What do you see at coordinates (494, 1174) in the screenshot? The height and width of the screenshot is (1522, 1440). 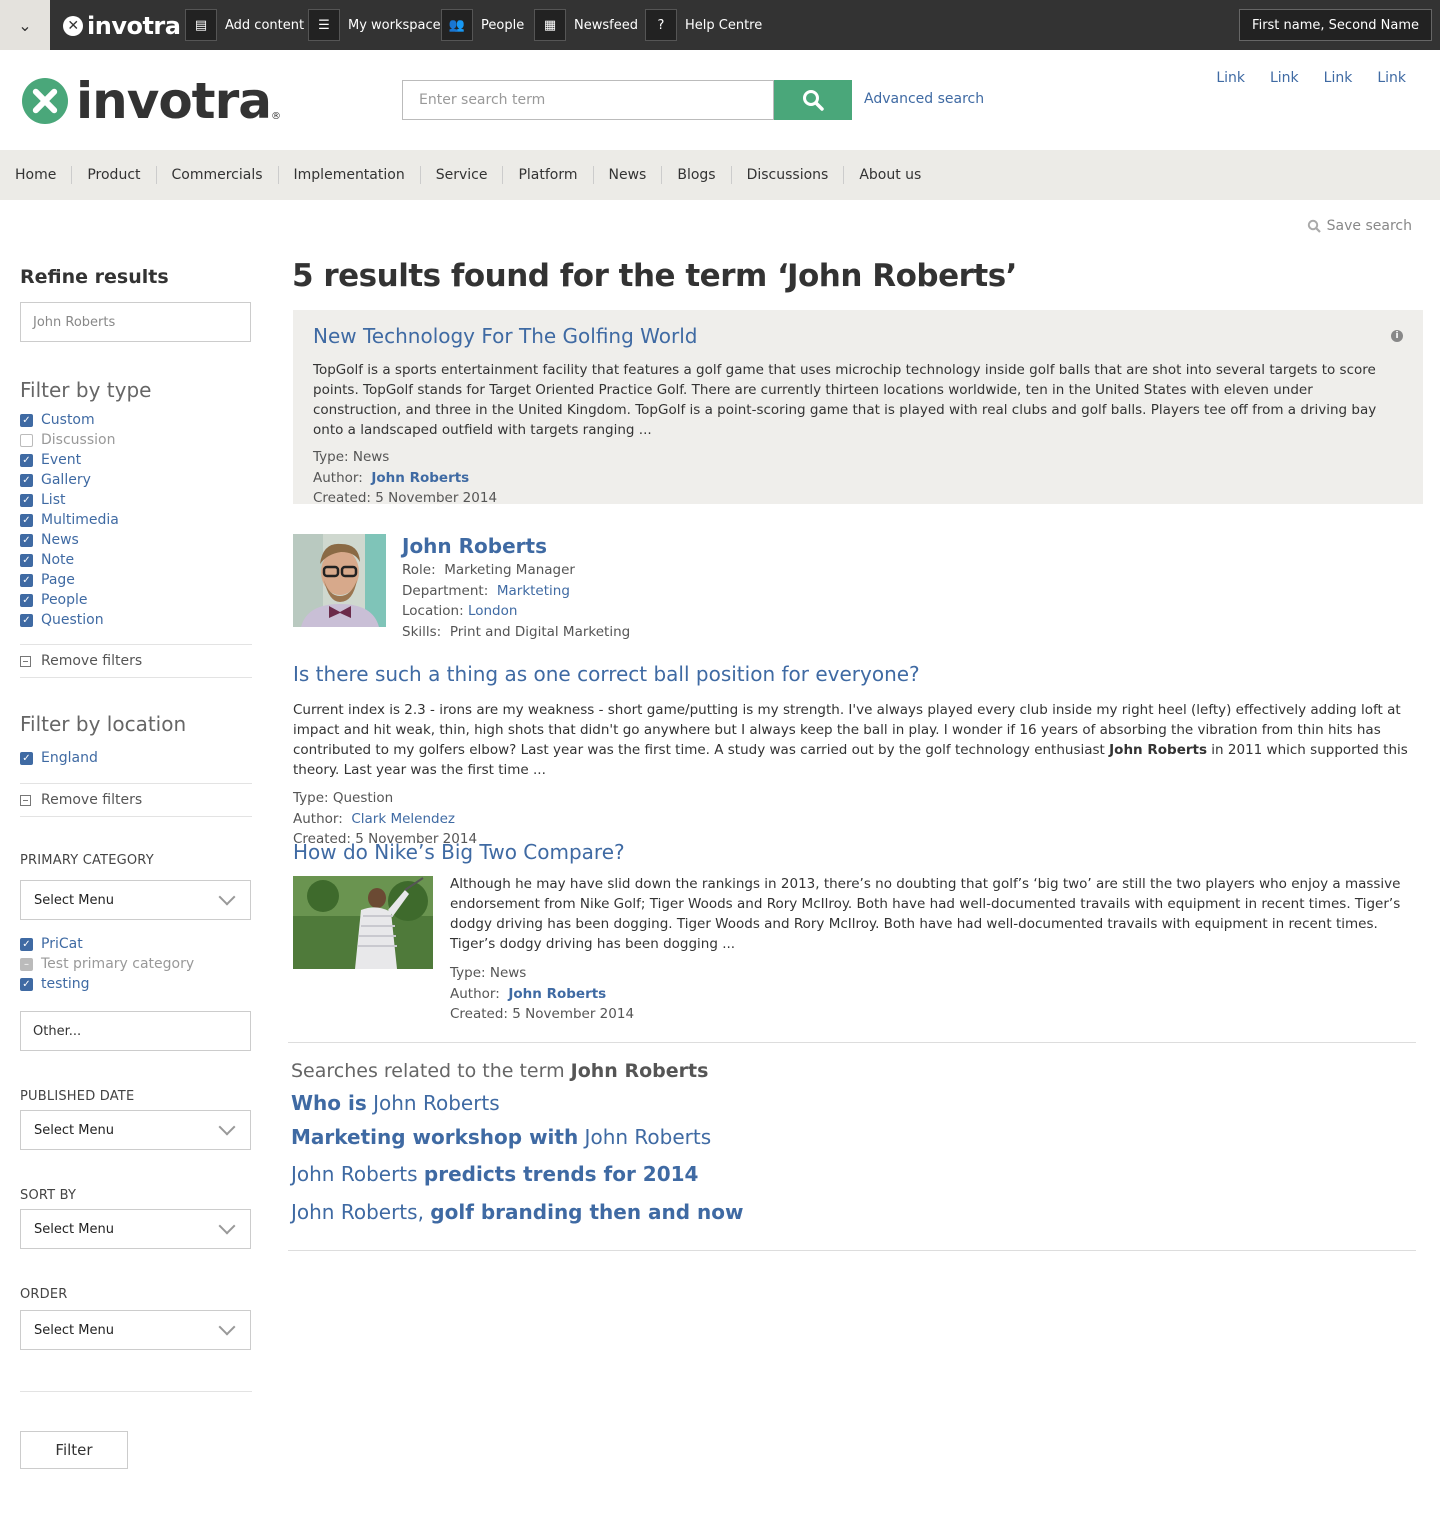 I see `related-search-link: John Roberts predicts trends for 2014` at bounding box center [494, 1174].